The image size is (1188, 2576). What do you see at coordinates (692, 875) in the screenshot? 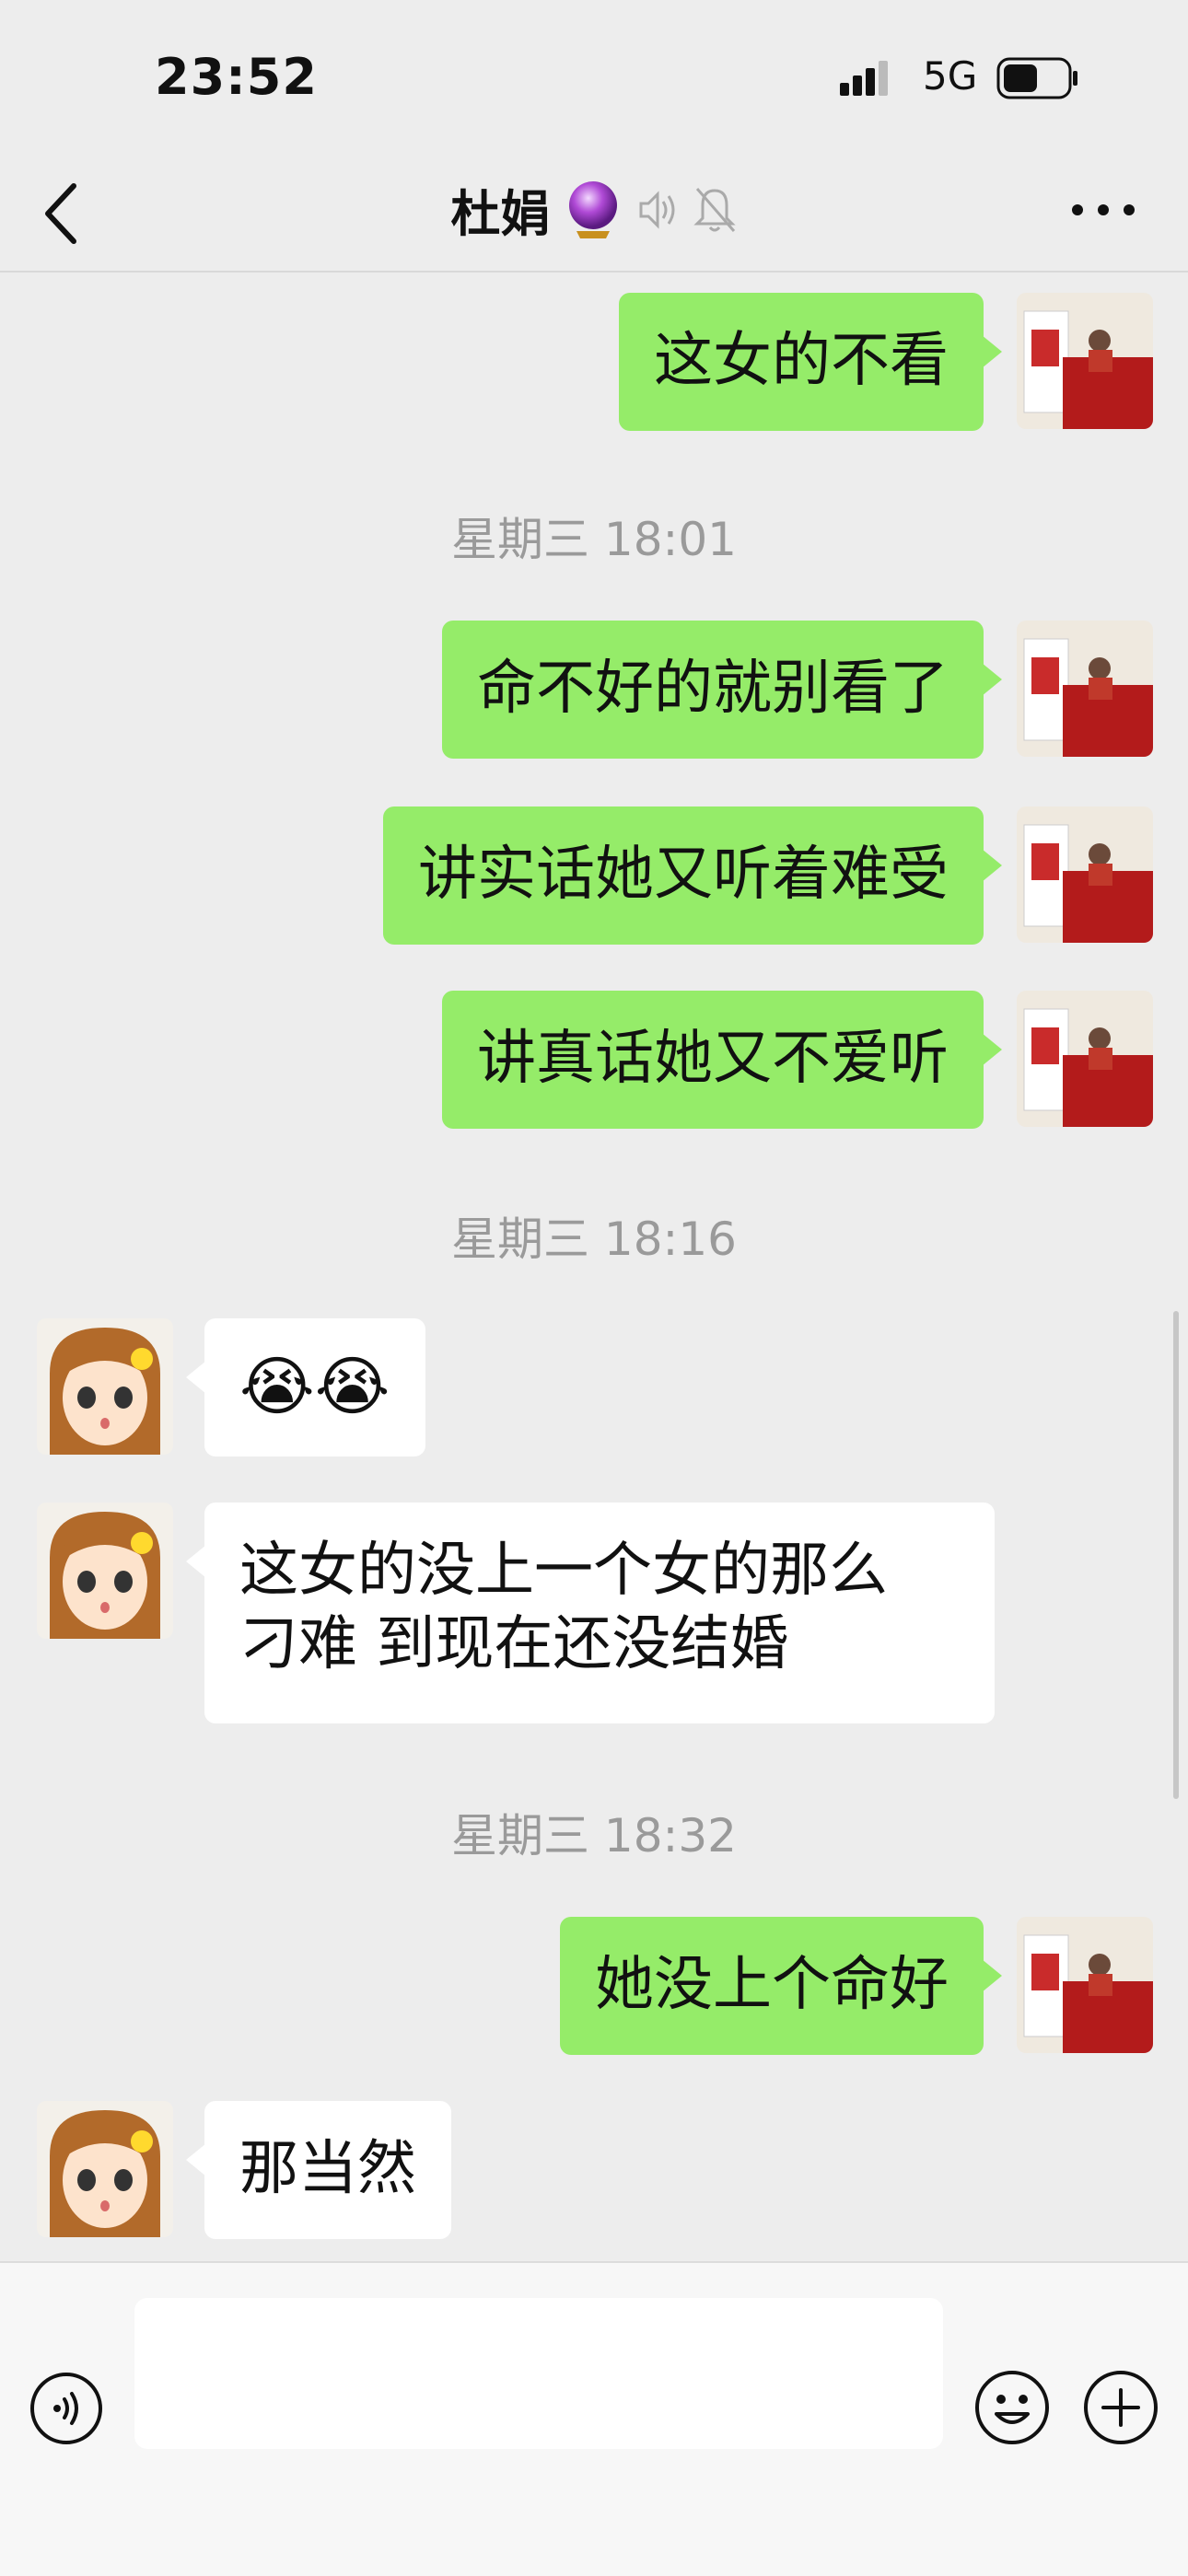
I see `my-message: 讲实话她又听着难受` at bounding box center [692, 875].